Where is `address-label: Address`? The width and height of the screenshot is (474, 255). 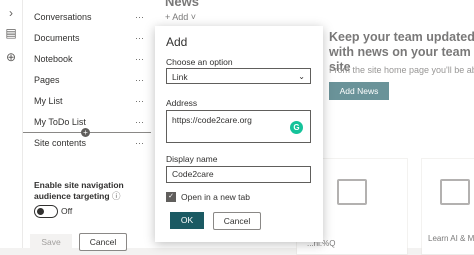
address-label: Address is located at coordinates (182, 103).